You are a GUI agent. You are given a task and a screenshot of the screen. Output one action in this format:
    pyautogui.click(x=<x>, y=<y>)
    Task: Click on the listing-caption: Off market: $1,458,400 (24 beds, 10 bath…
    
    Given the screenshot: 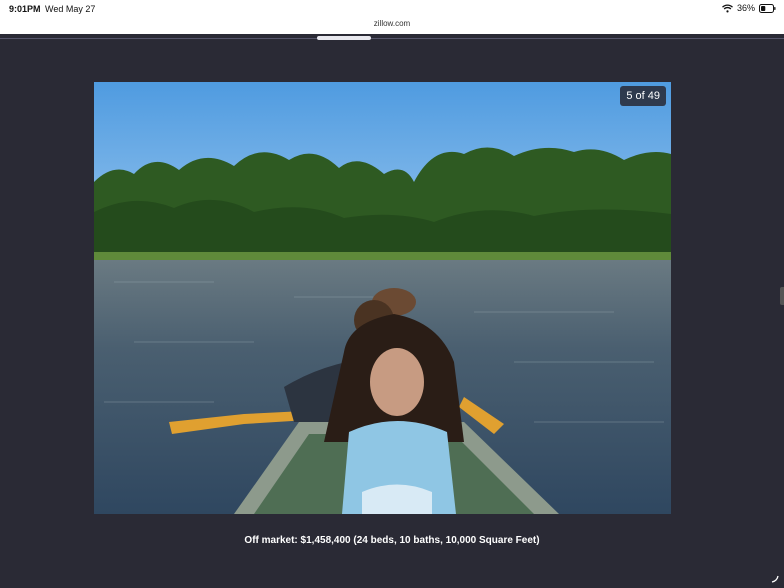 What is the action you would take?
    pyautogui.click(x=392, y=540)
    